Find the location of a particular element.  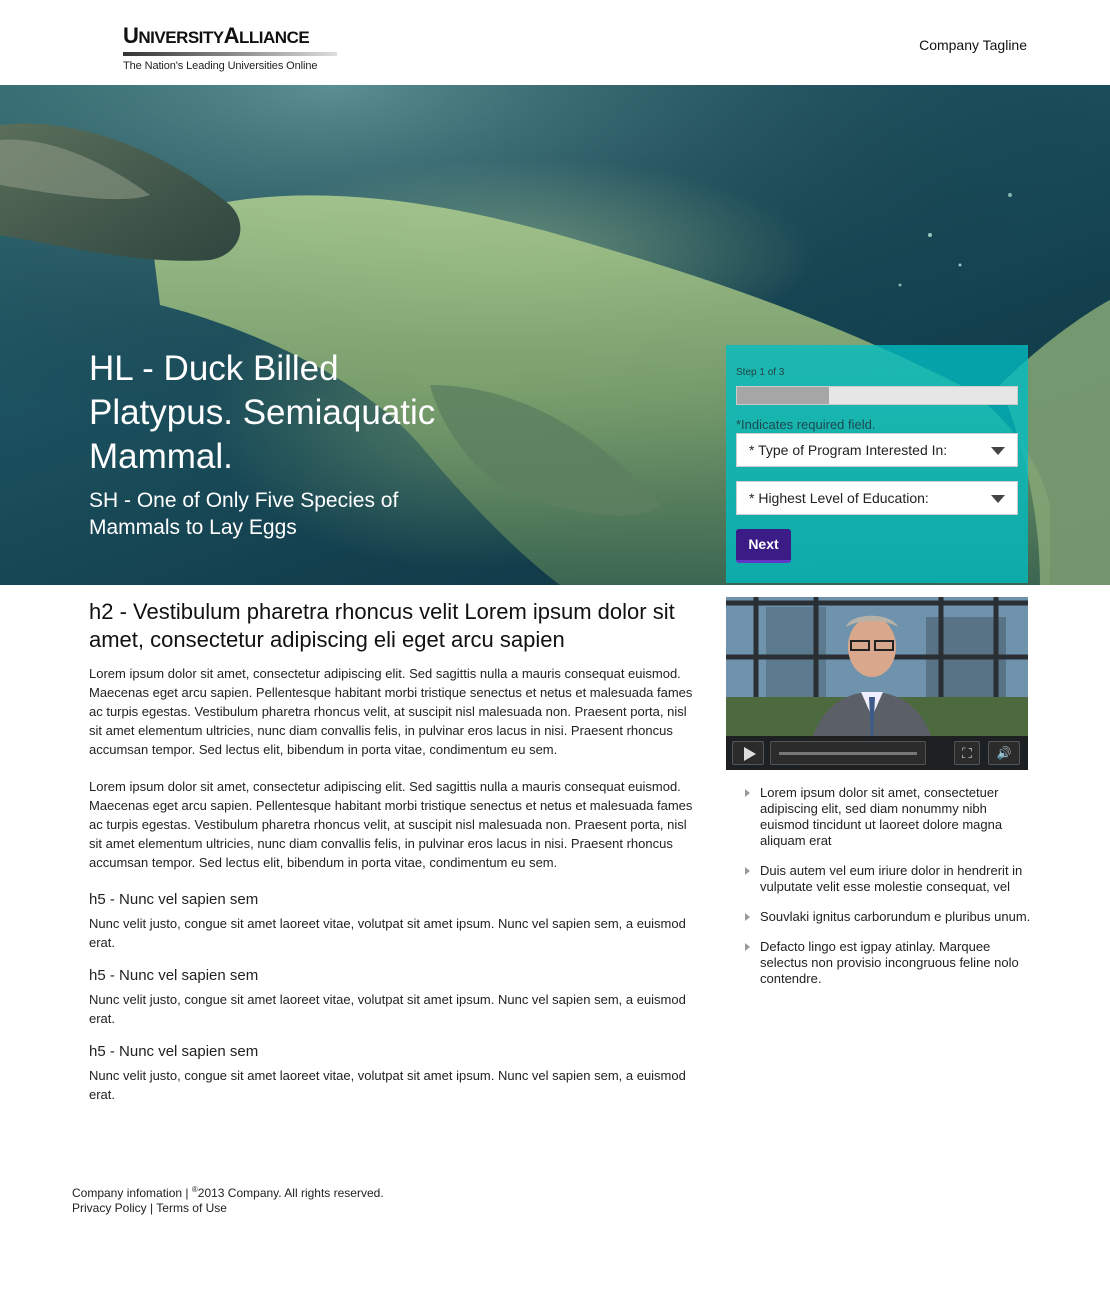

terms-of-use-link: Terms of Use is located at coordinates (191, 1208).